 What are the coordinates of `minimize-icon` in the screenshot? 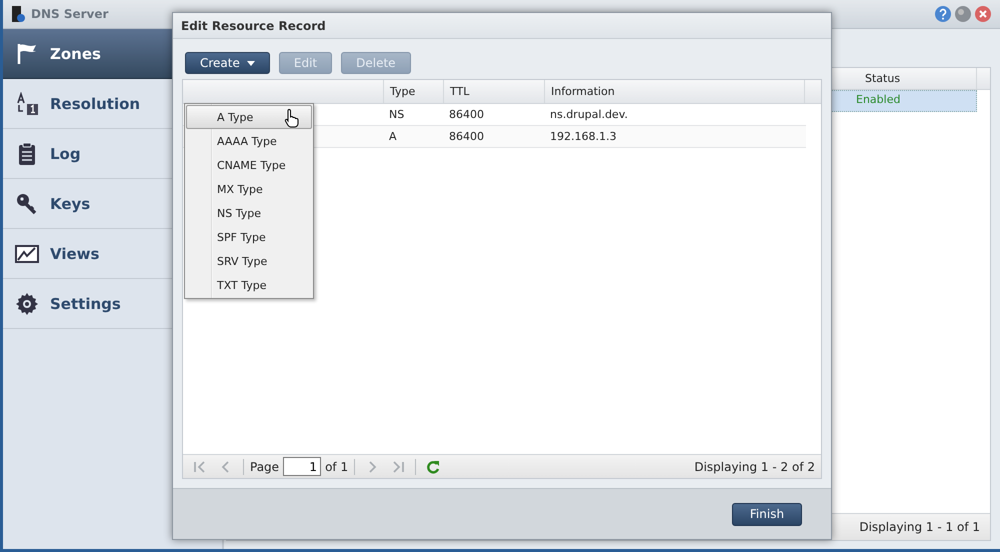 It's located at (963, 14).